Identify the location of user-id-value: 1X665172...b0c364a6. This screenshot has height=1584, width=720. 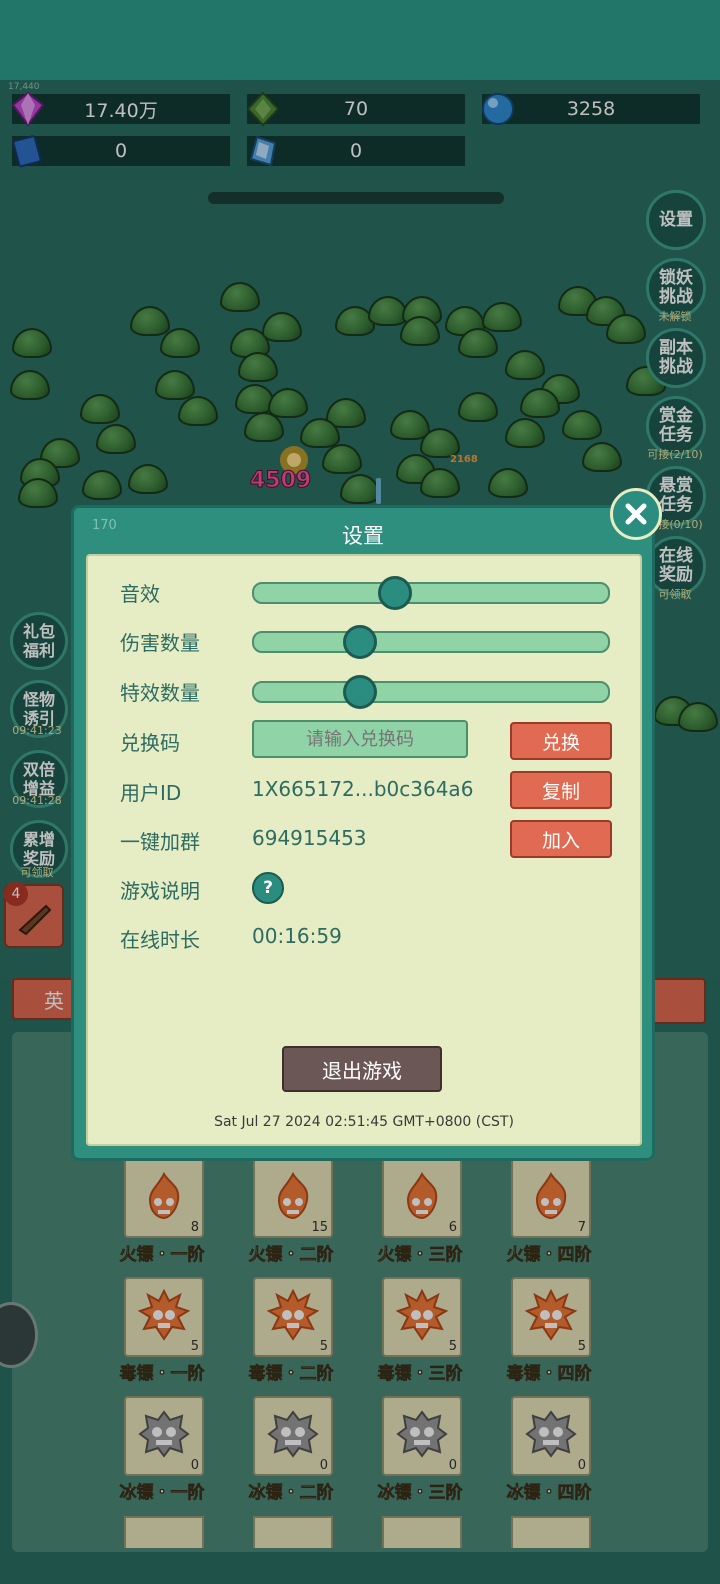
(363, 789).